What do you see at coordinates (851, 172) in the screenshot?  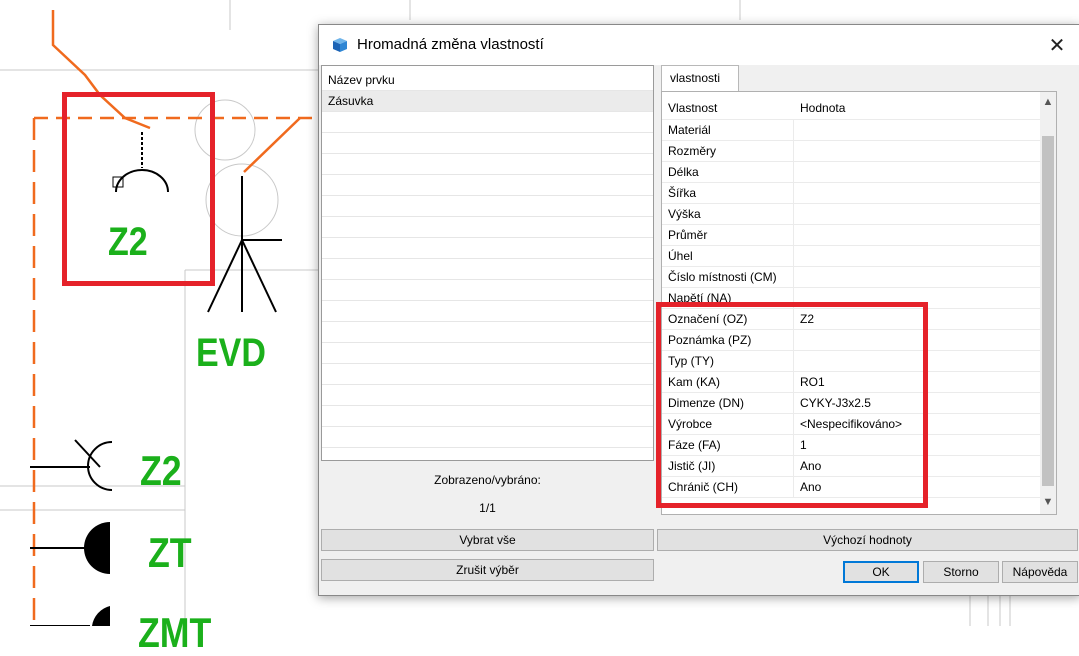 I see `property-row: Délka` at bounding box center [851, 172].